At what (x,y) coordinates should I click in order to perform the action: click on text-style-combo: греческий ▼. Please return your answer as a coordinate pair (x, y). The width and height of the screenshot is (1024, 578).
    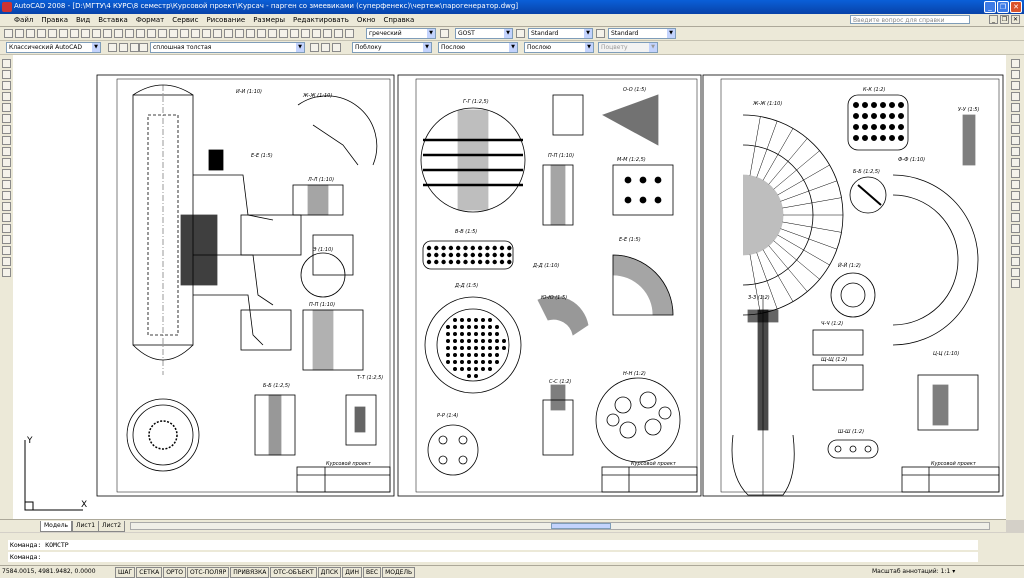
    Looking at the image, I should click on (401, 33).